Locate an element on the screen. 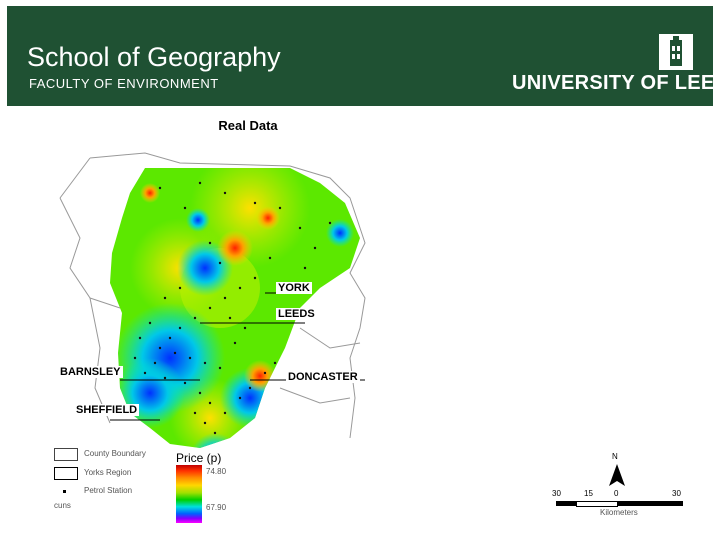  legend-station-dot is located at coordinates (64, 491).